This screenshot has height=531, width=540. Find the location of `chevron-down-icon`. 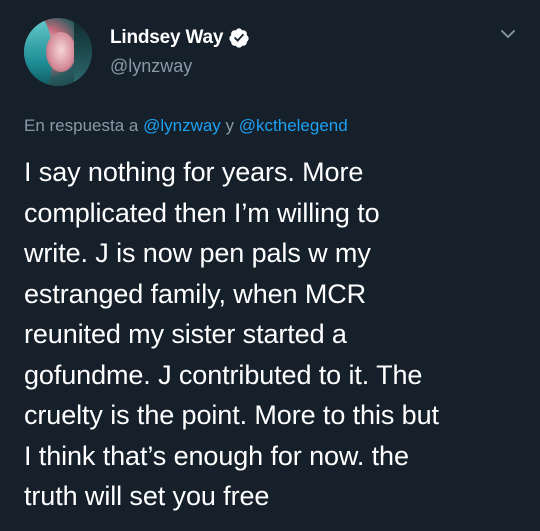

chevron-down-icon is located at coordinates (508, 34).